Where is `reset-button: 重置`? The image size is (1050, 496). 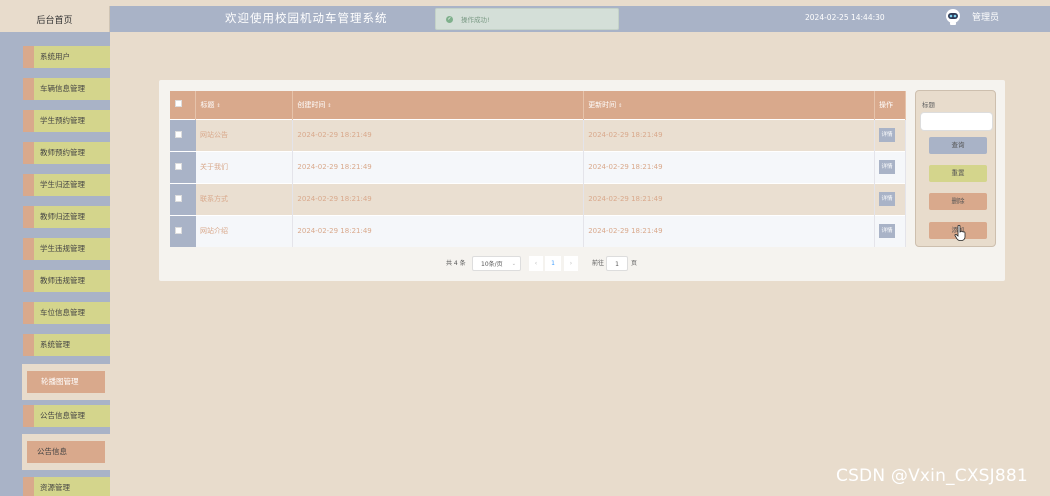 reset-button: 重置 is located at coordinates (958, 173).